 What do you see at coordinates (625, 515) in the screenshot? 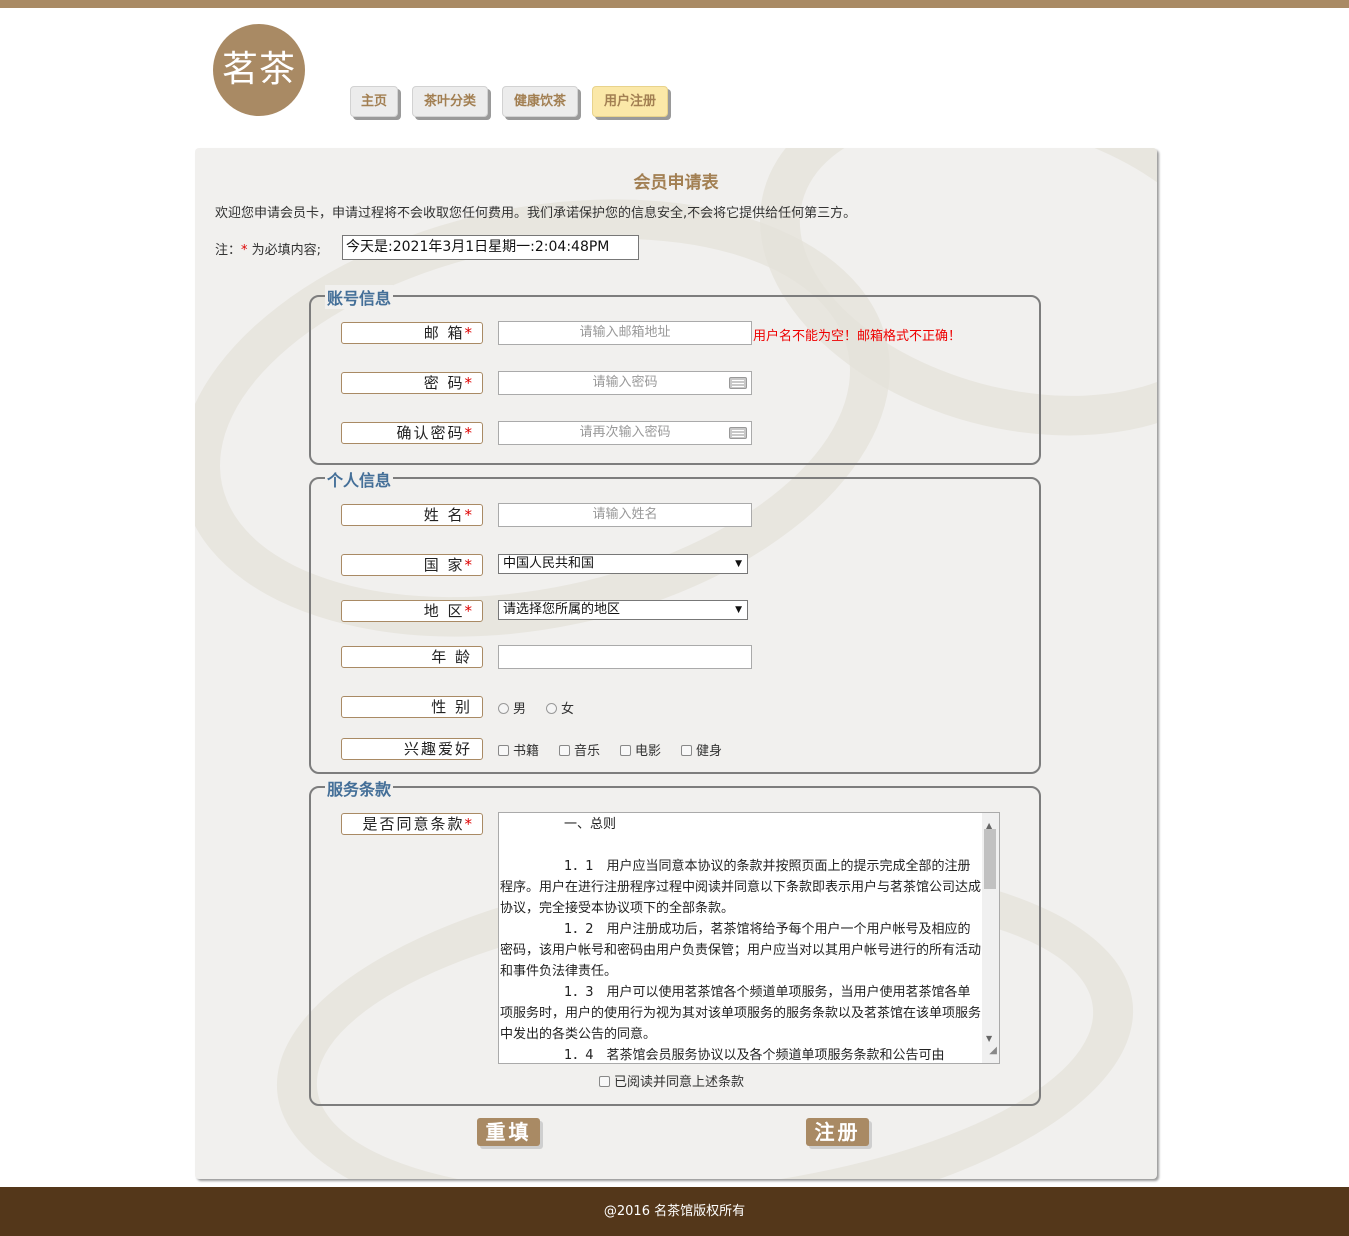
I see `name-input: 请输入姓名` at bounding box center [625, 515].